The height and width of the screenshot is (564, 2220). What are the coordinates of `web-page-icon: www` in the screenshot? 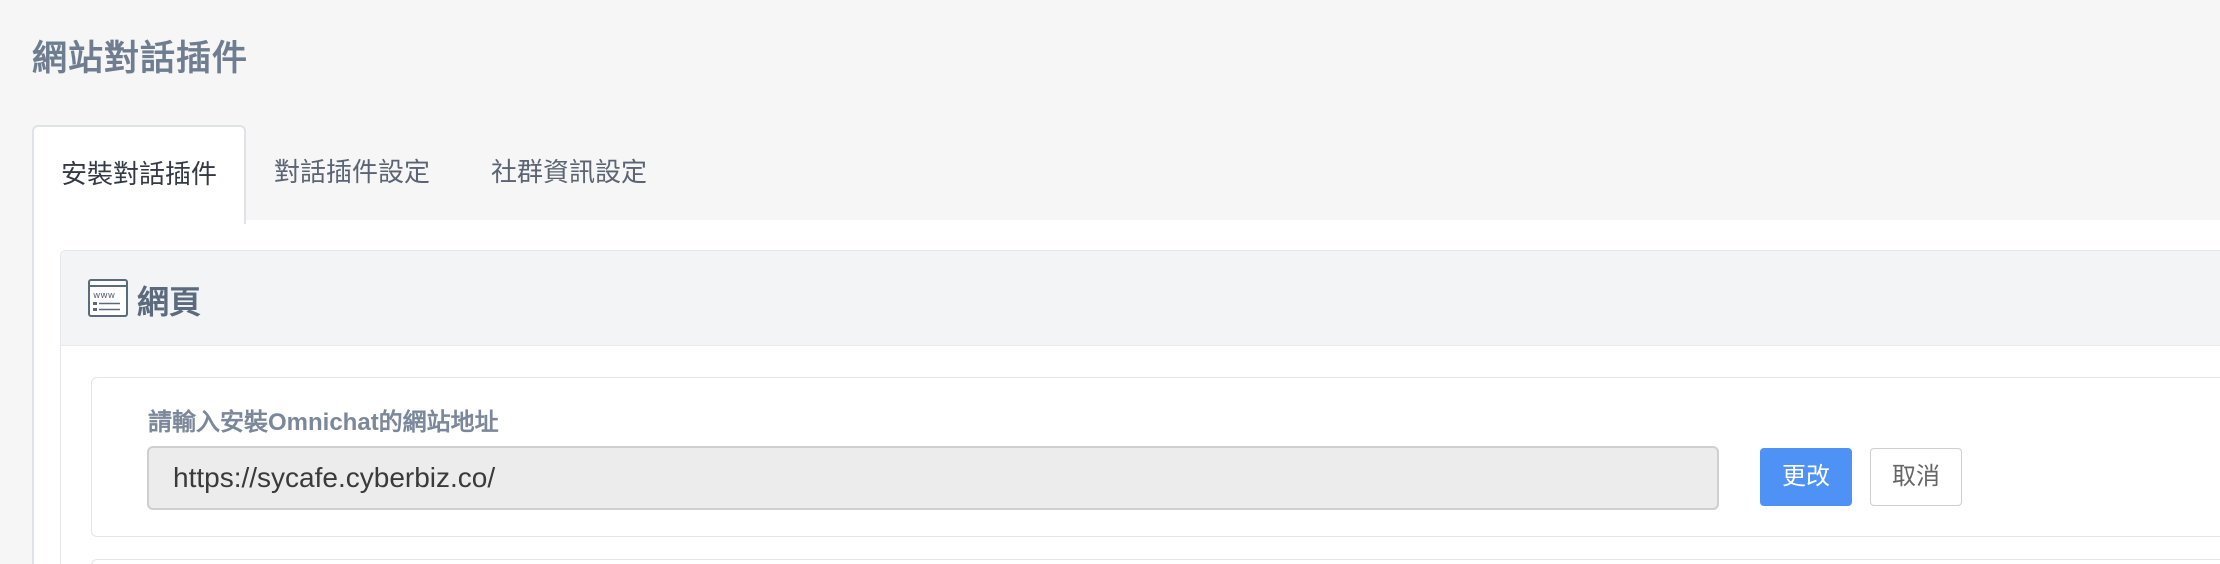 It's located at (108, 298).